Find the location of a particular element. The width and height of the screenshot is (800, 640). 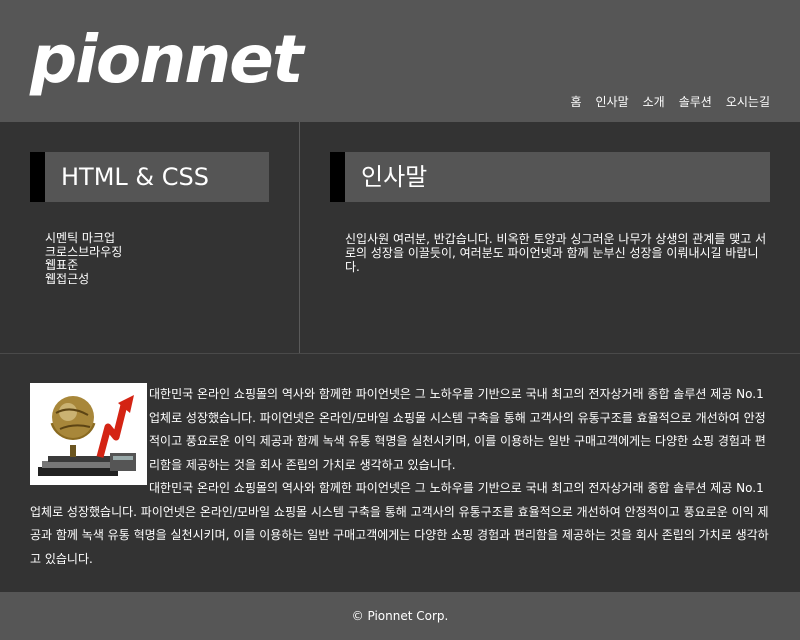

site-footer: © Pionnet Corp. is located at coordinates (400, 616).